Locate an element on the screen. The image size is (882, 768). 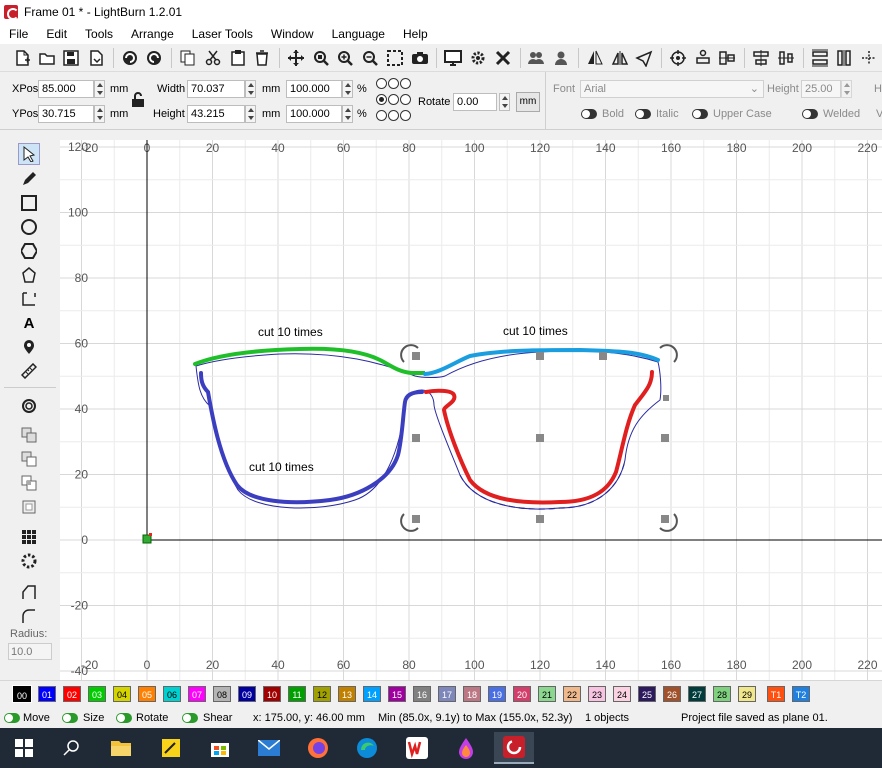
corner-chamfer-icon is located at coordinates (29, 616).